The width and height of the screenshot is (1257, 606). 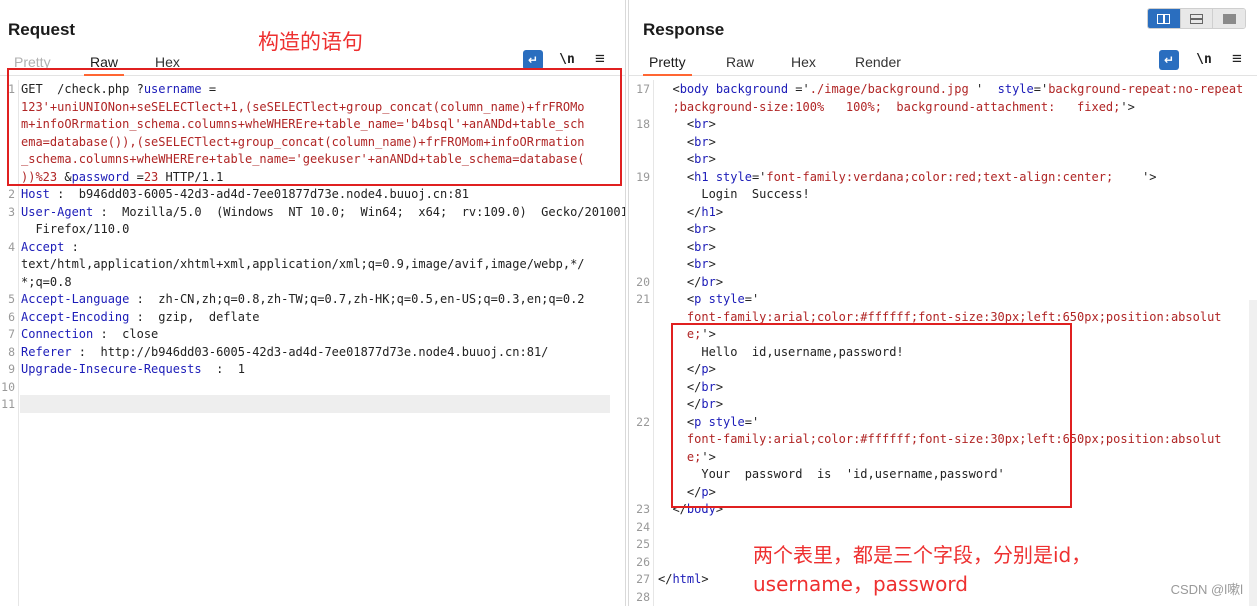 What do you see at coordinates (1253, 453) in the screenshot?
I see `vertical-scrollbar` at bounding box center [1253, 453].